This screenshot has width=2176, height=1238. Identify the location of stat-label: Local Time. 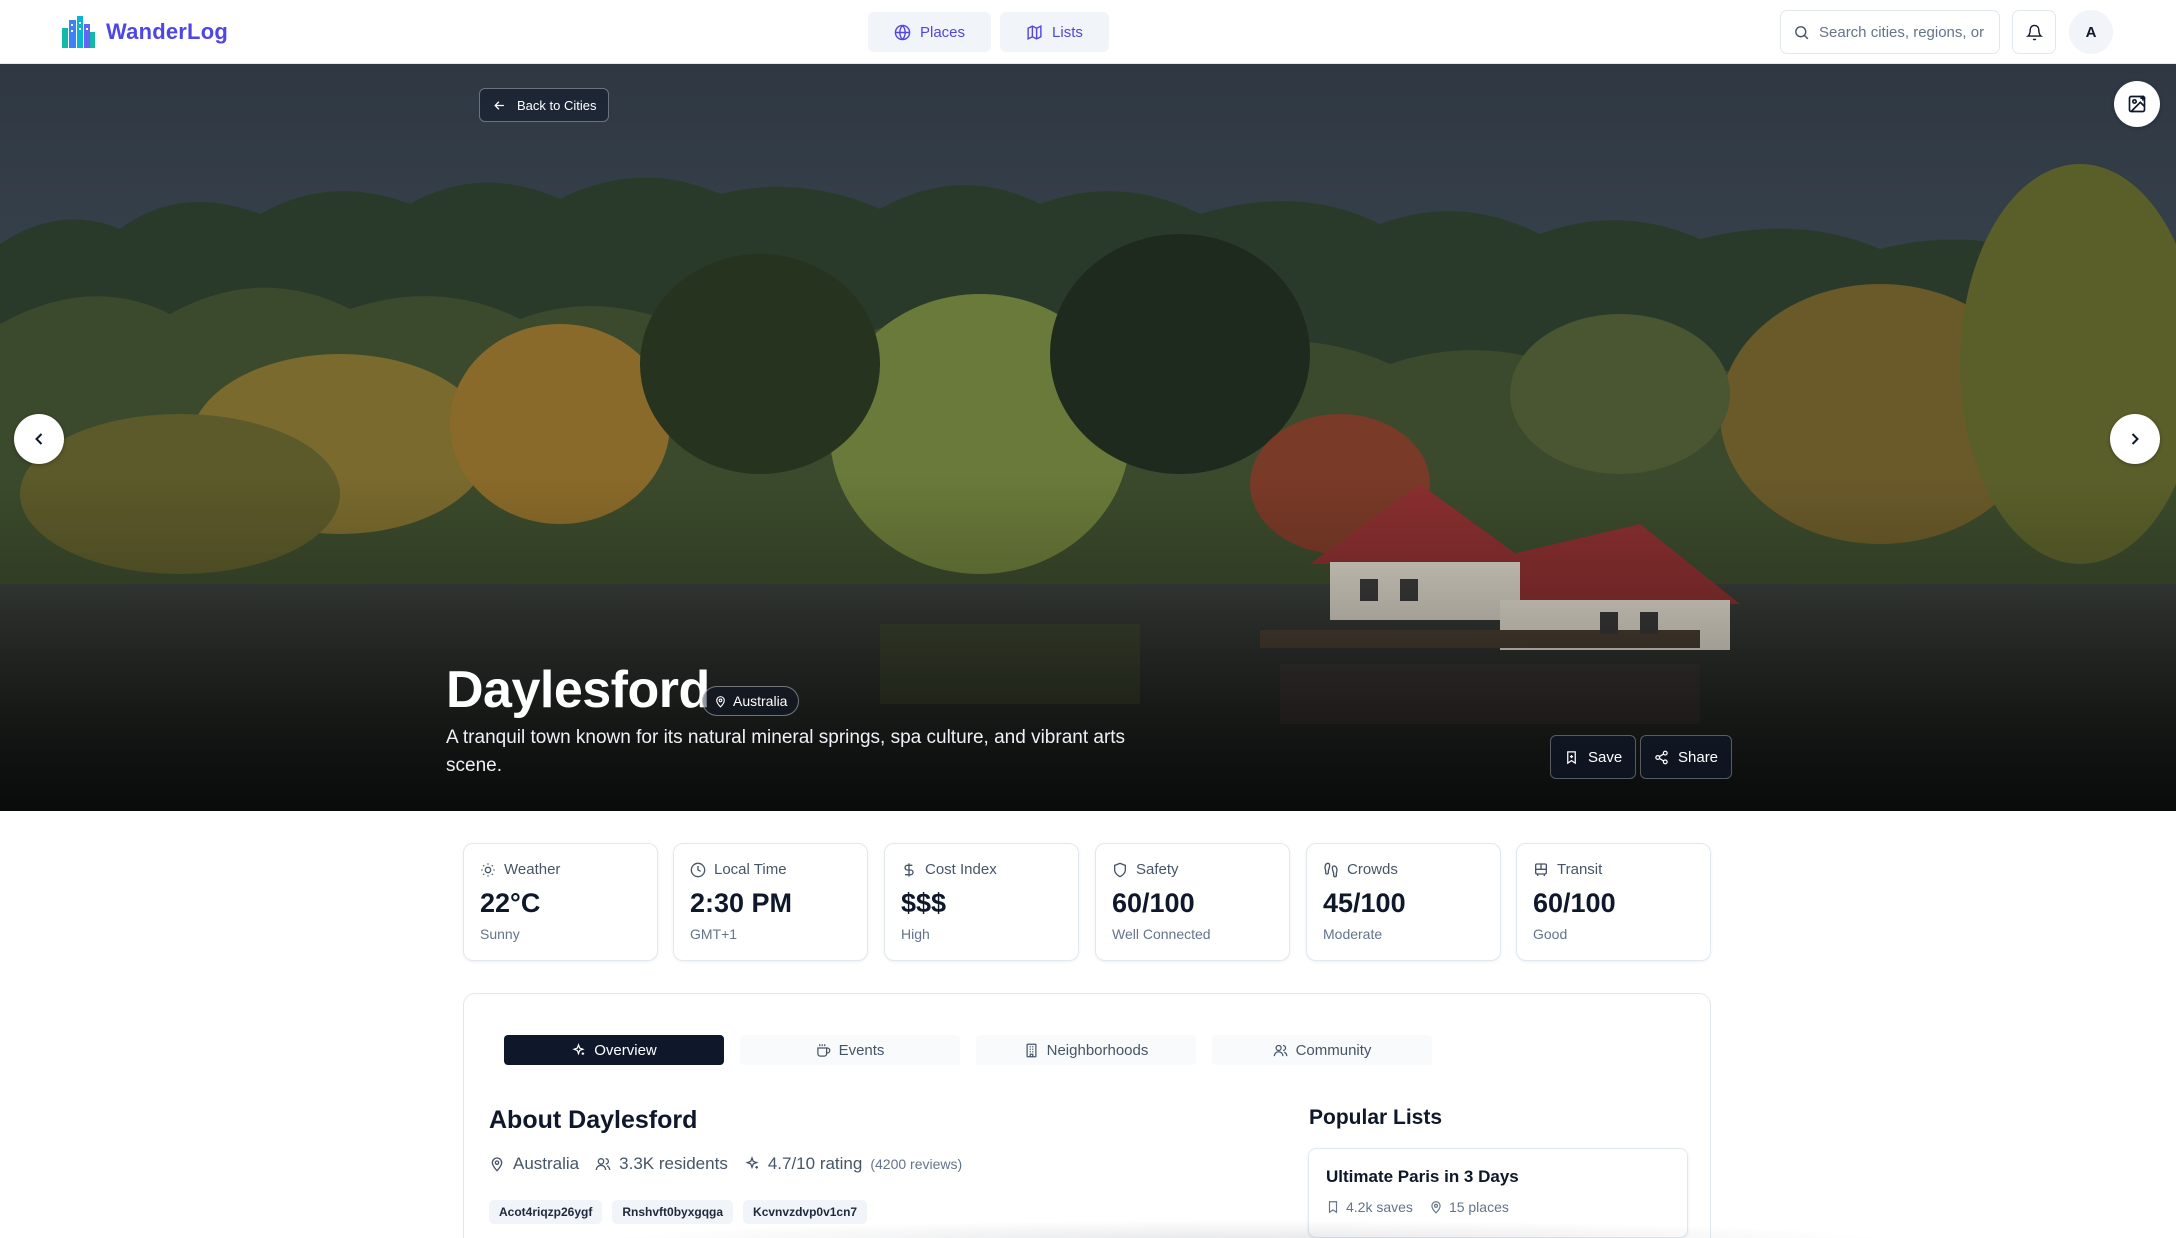
(750, 869).